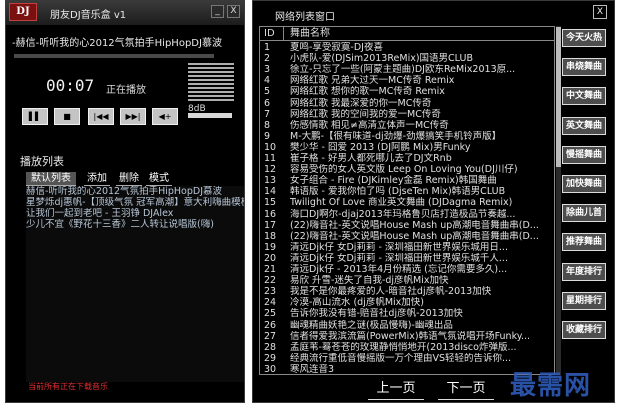 The width and height of the screenshot is (620, 408). Describe the element at coordinates (407, 91) in the screenshot. I see `table-row: 5 网络红歌 想你的歌一MC传奇 Remix` at that location.